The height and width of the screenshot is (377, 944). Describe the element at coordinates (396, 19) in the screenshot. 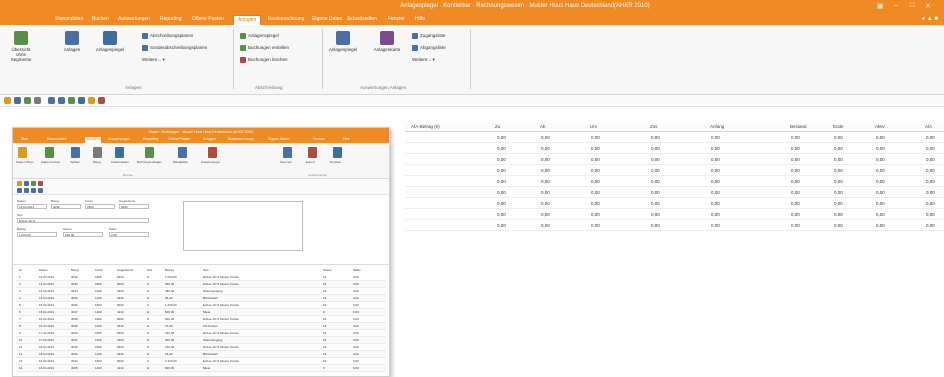

I see `tab-fenster: Fenster` at that location.